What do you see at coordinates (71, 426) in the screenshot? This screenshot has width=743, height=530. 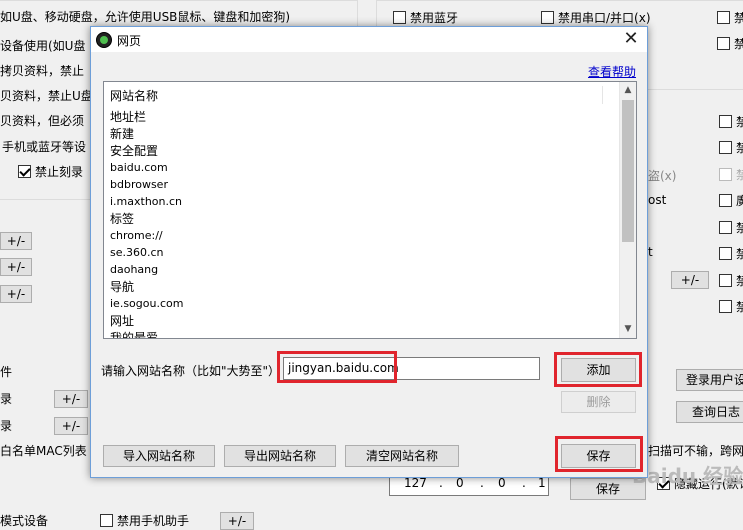 I see `plusminus-button-5: +/-` at bounding box center [71, 426].